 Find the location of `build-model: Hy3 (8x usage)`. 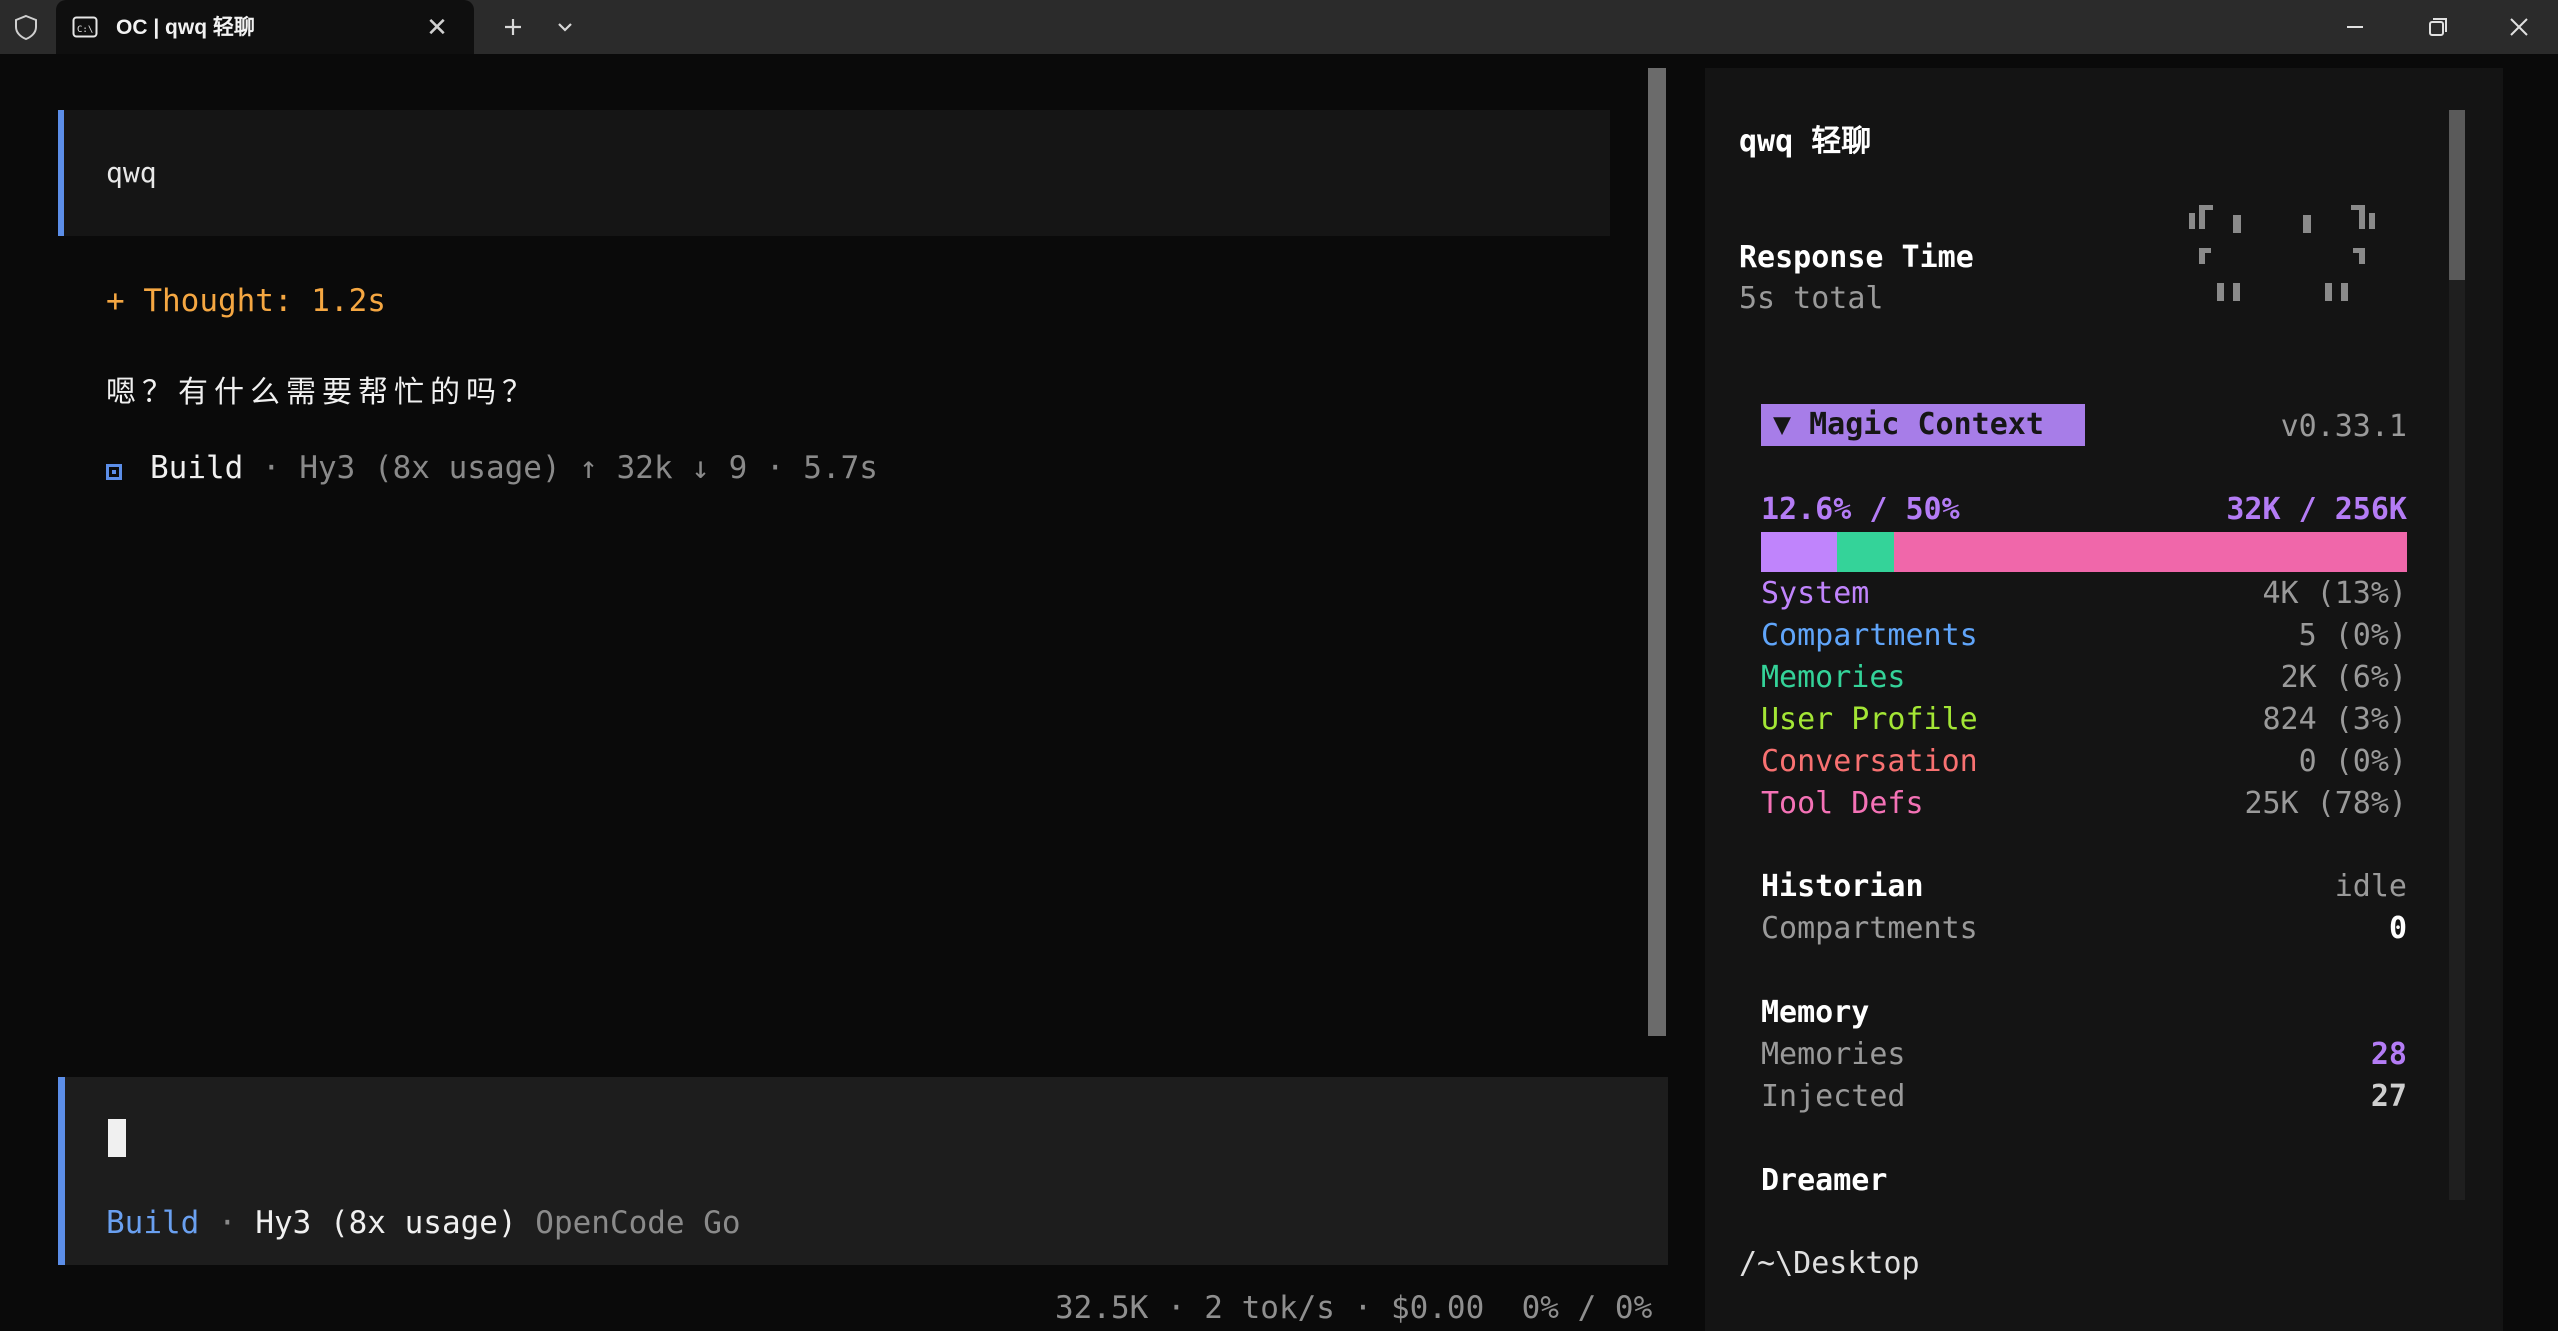

build-model: Hy3 (8x usage) is located at coordinates (430, 468).